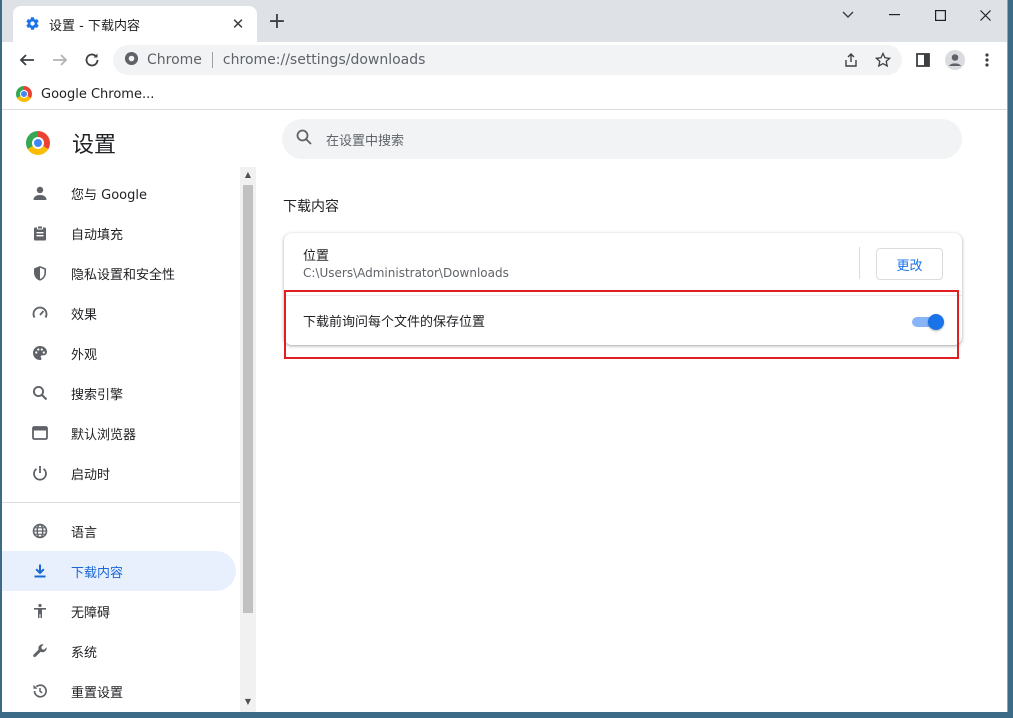  What do you see at coordinates (123, 275) in the screenshot?
I see `sidebar-item-label: 隐私设置和安全性` at bounding box center [123, 275].